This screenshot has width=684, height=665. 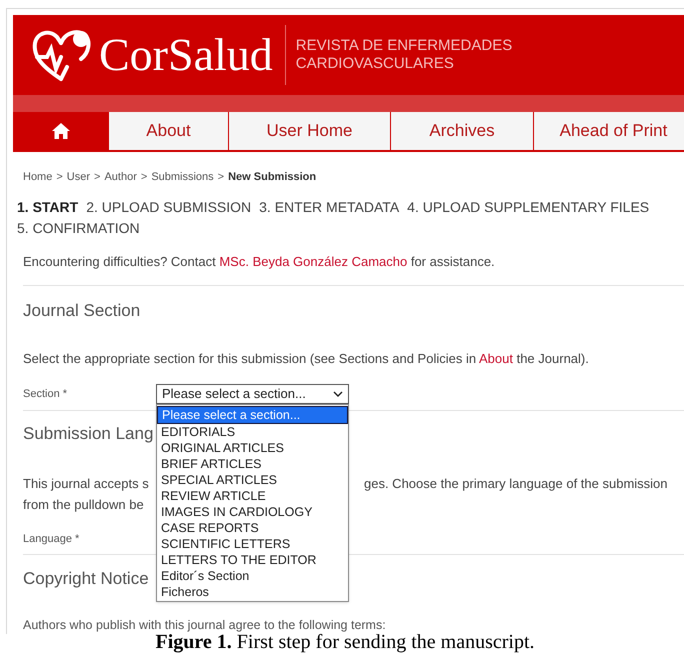 I want to click on tagline-text: REVISTA DE ENFERMEDADES, so click(x=404, y=46).